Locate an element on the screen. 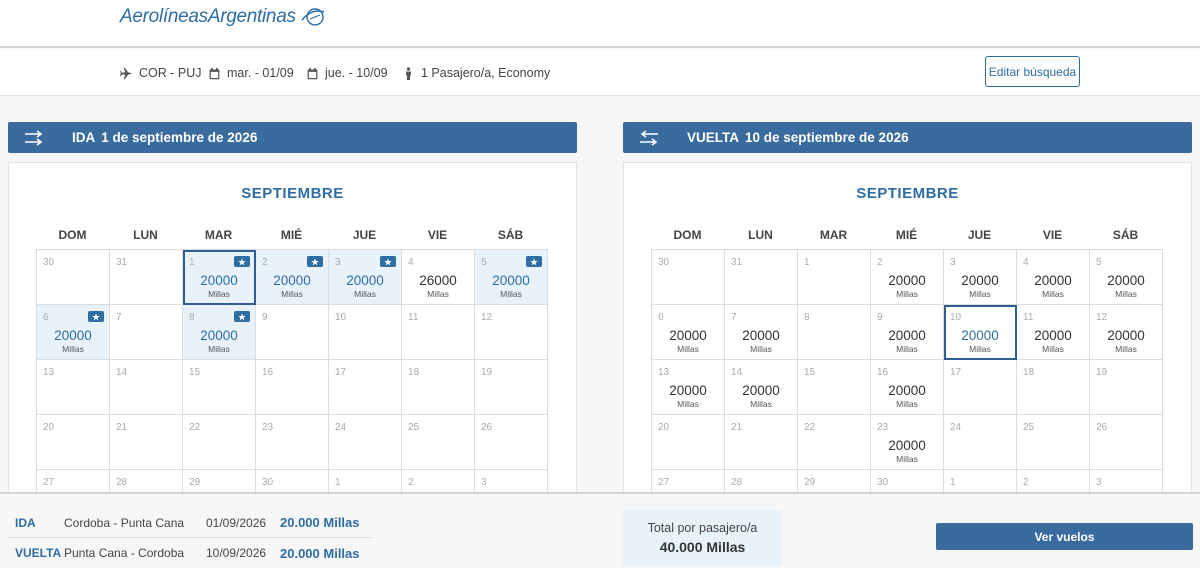 Image resolution: width=1200 pixels, height=568 pixels. day-number: 14 is located at coordinates (122, 372).